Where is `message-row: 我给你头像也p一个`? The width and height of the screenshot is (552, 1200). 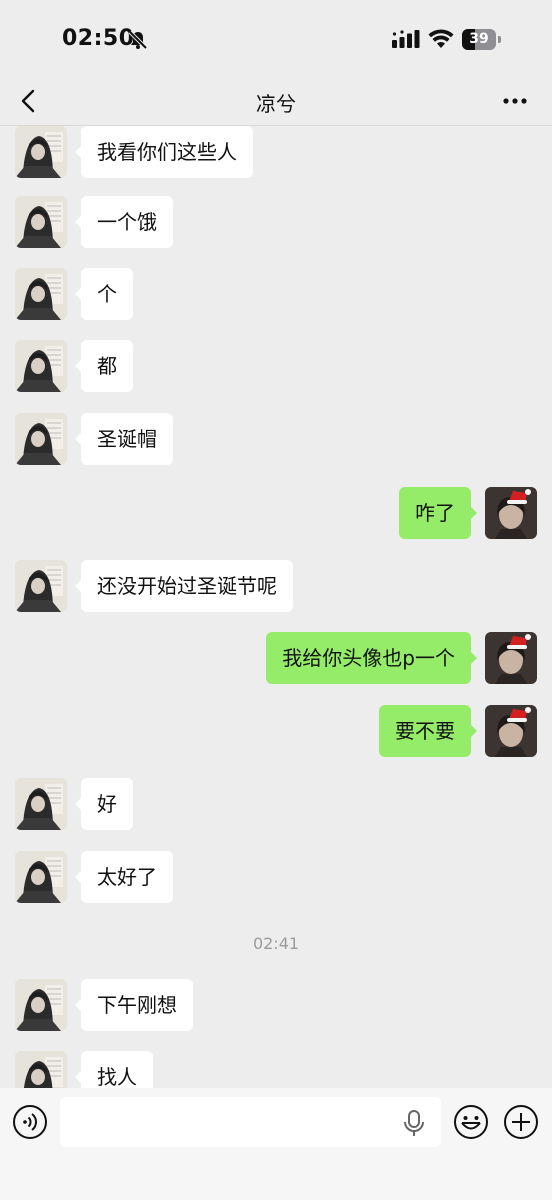 message-row: 我给你头像也p一个 is located at coordinates (276, 658).